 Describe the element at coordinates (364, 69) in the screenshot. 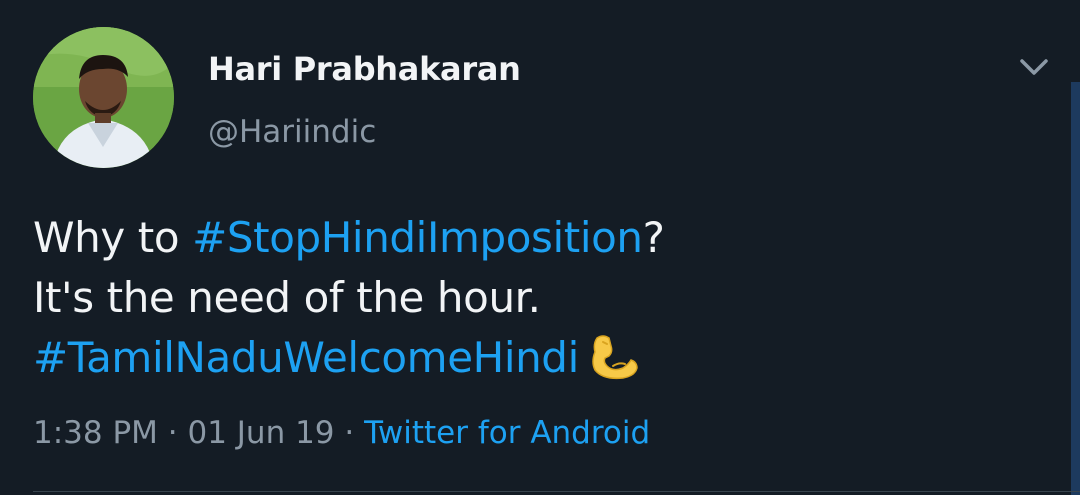

I see `author-name: Hari Prabhakaran` at that location.